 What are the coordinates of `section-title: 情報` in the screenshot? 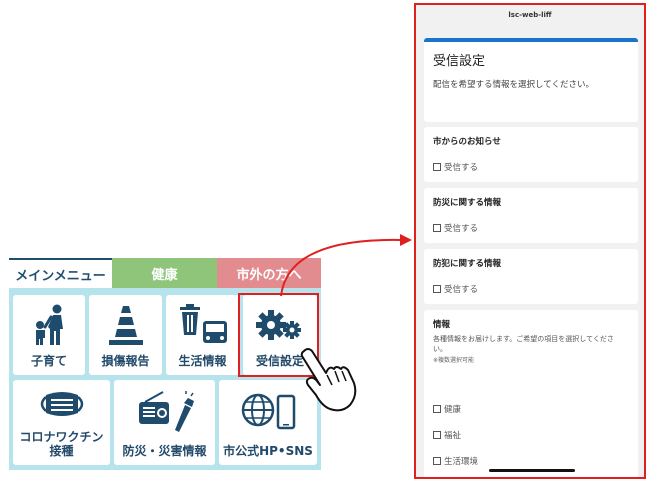 It's located at (442, 325).